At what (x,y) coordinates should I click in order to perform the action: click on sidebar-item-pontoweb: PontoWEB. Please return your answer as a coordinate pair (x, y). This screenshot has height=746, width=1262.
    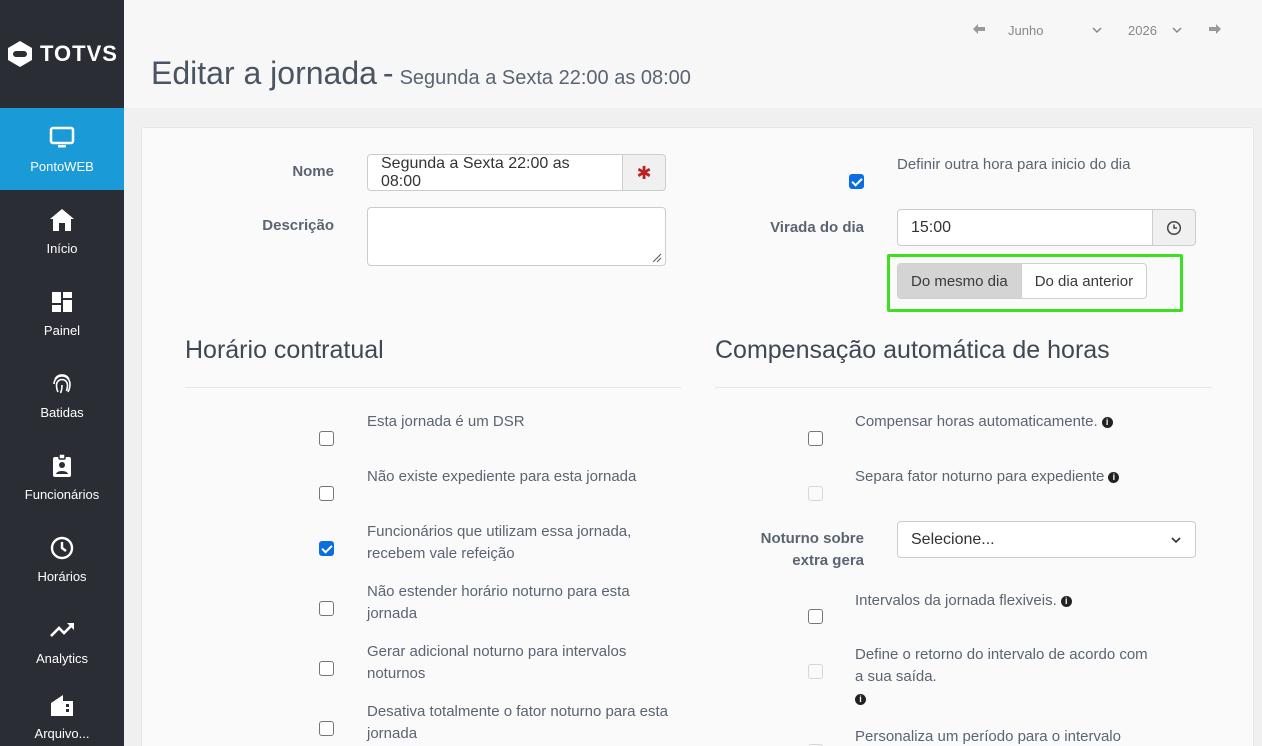
    Looking at the image, I should click on (62, 149).